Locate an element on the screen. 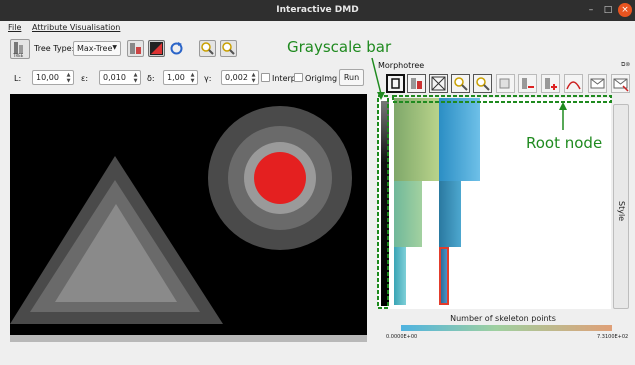  grayscale-bar-highlight is located at coordinates (383, 202).